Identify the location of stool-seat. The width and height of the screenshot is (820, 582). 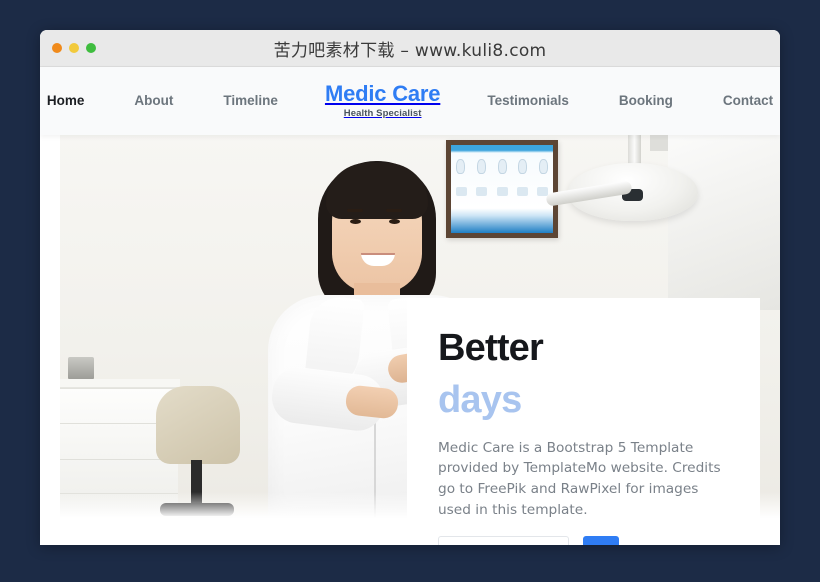
(198, 425).